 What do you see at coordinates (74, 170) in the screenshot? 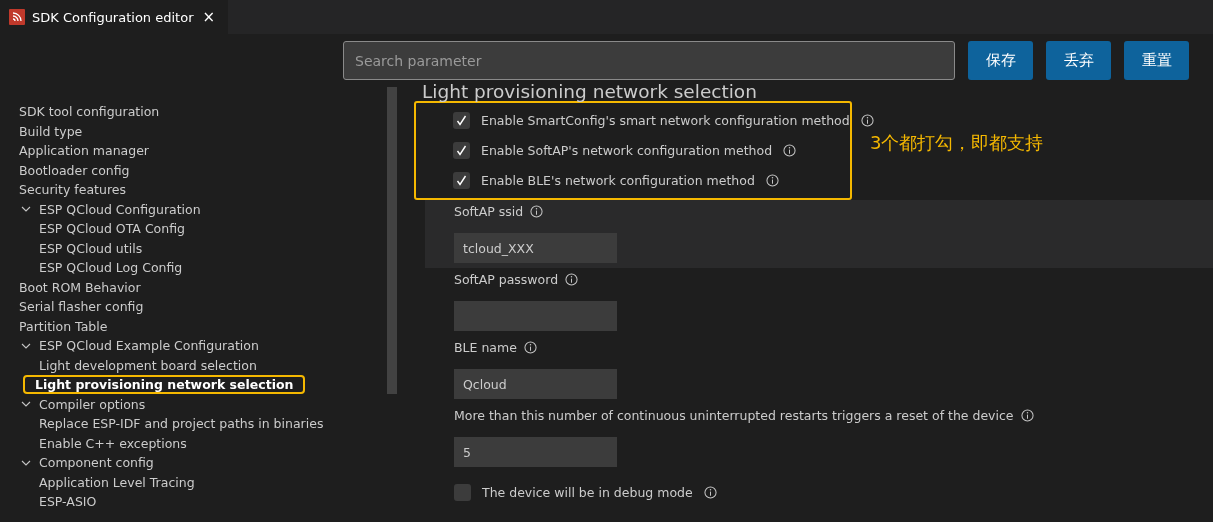
I see `sidebar-item: Bootloader config` at bounding box center [74, 170].